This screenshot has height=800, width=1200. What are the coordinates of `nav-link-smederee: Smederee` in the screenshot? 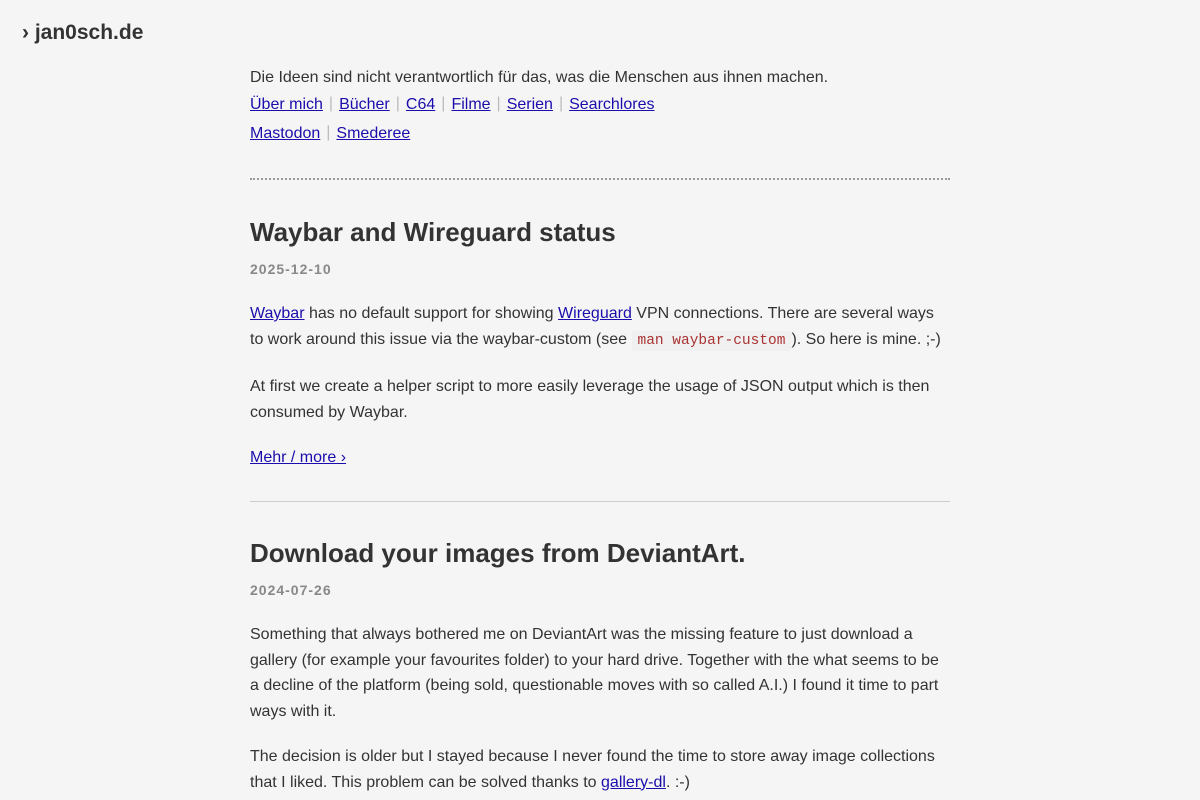 It's located at (373, 133).